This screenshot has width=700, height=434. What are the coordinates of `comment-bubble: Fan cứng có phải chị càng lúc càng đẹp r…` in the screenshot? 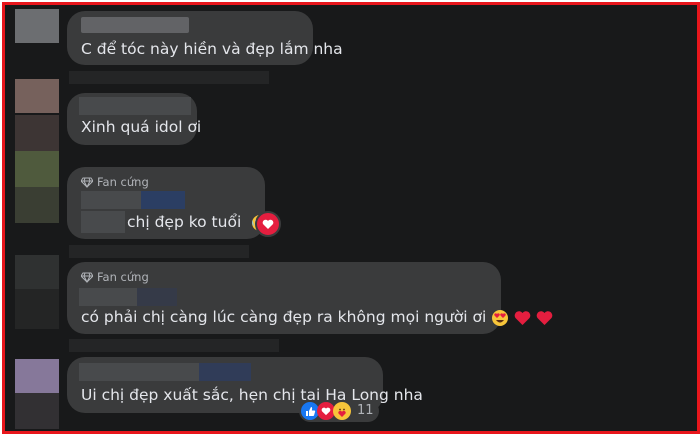 It's located at (310, 298).